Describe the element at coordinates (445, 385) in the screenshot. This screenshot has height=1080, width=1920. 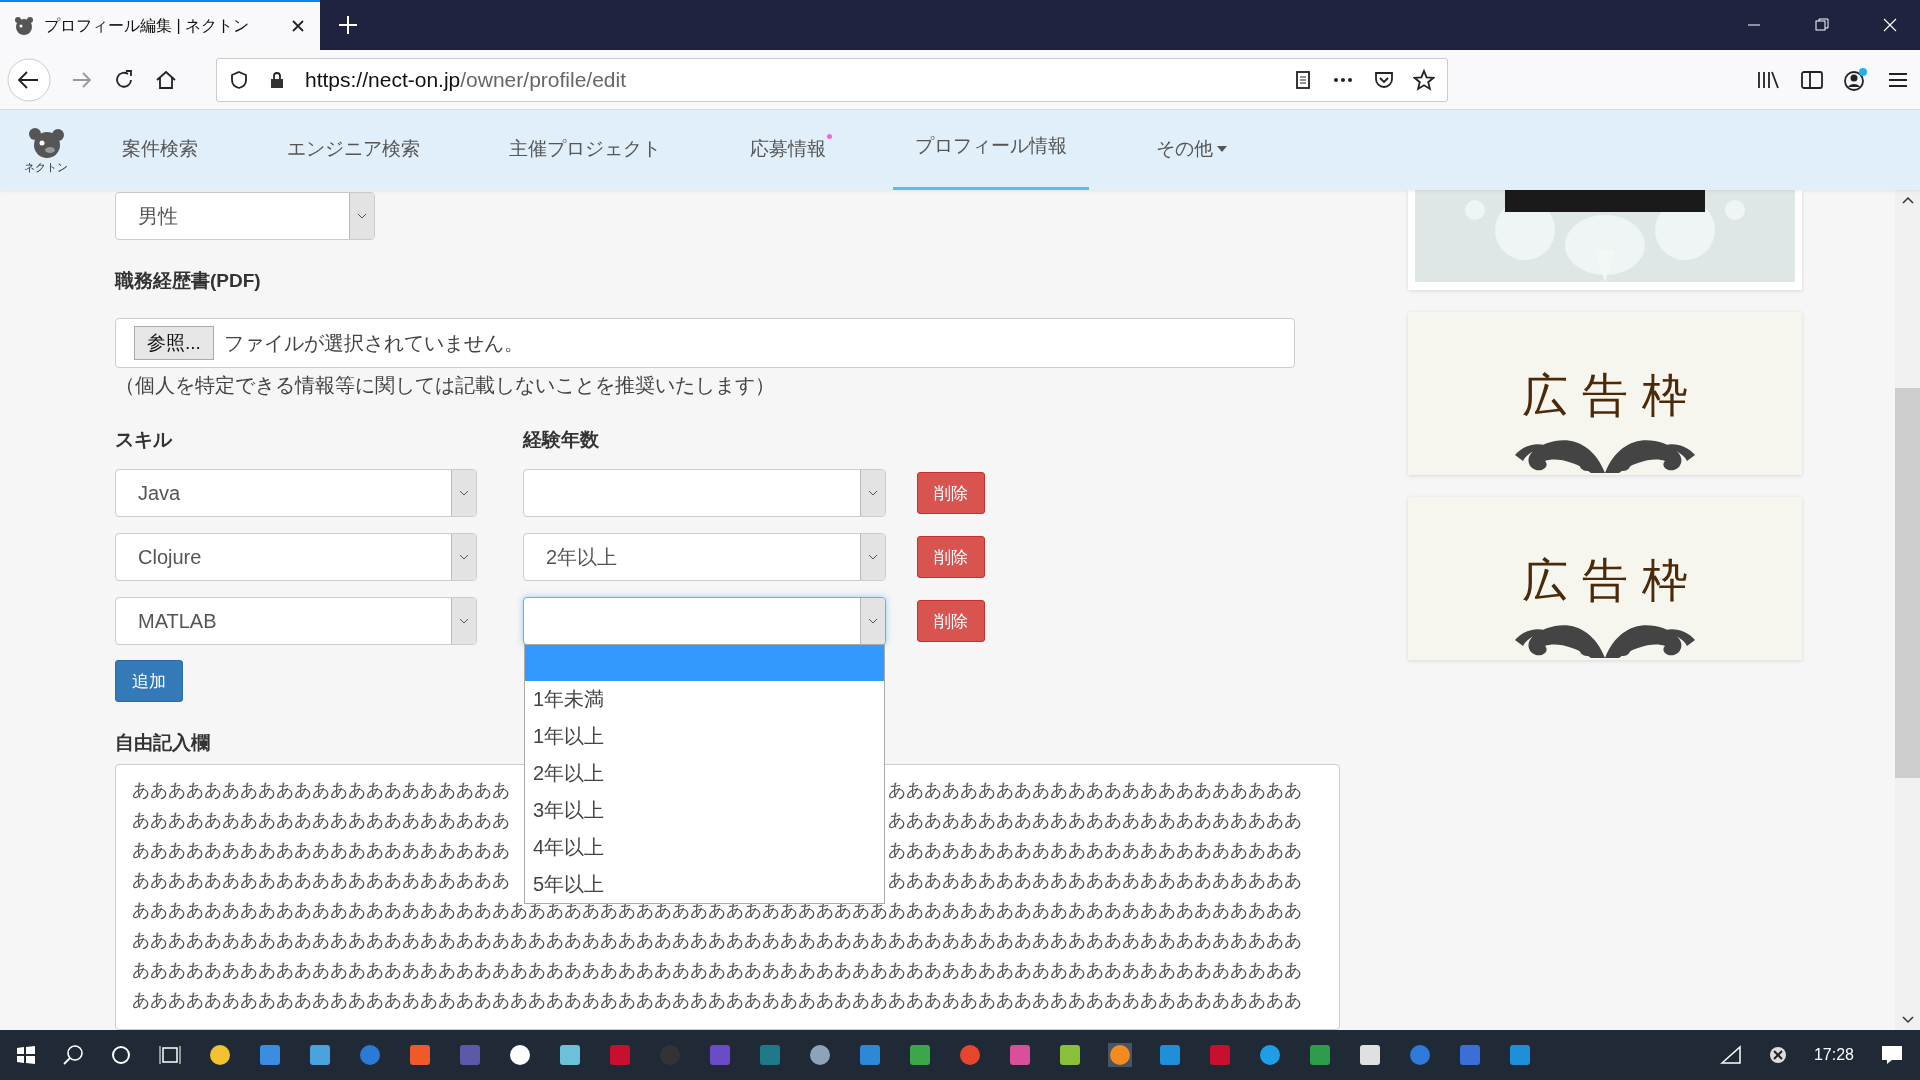
I see `hint-text: （個人を特定できる情報等に関しては記載しないことを推奨いたします）` at that location.